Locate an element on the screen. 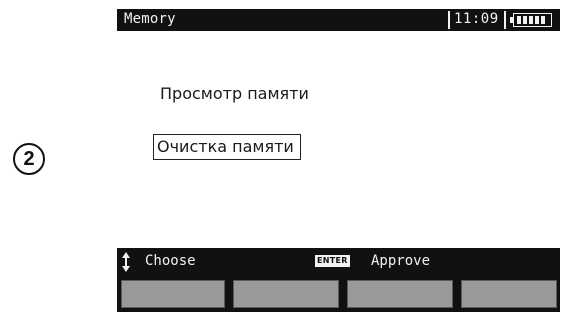 Image resolution: width=570 pixels, height=312 pixels. choose-hint: Choose is located at coordinates (170, 261).